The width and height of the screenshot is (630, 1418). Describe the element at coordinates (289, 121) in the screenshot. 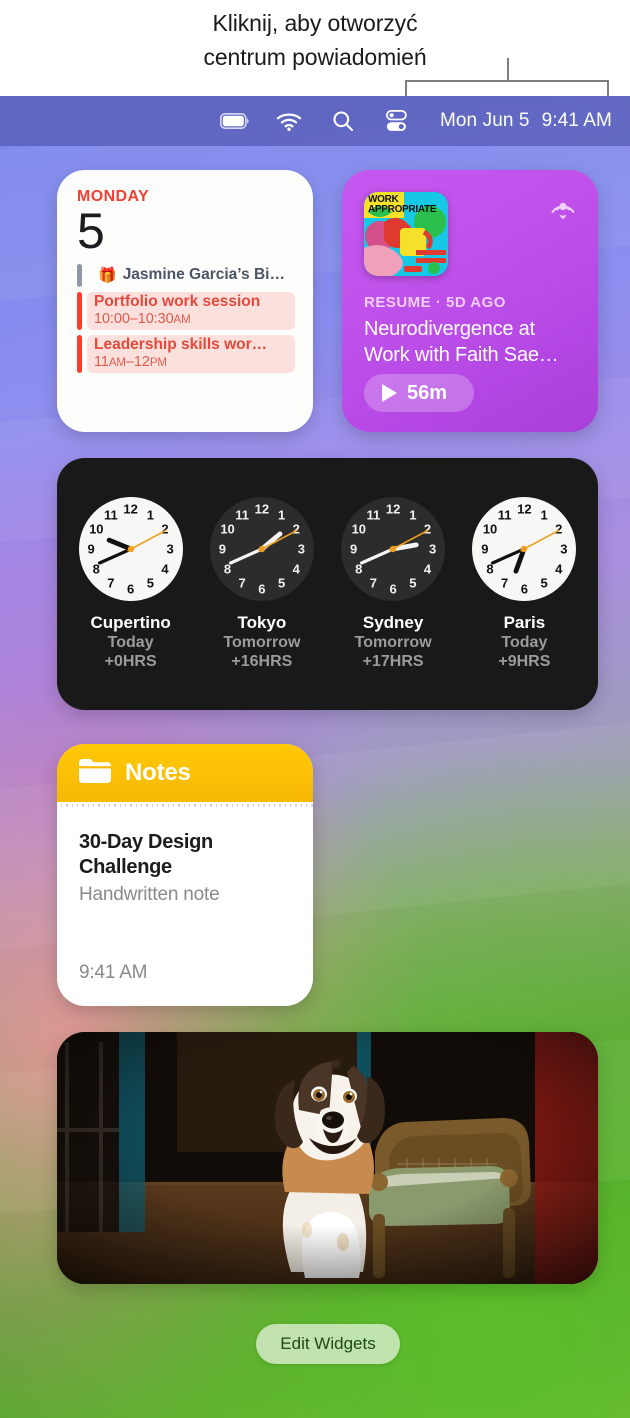

I see `wifi-icon` at that location.